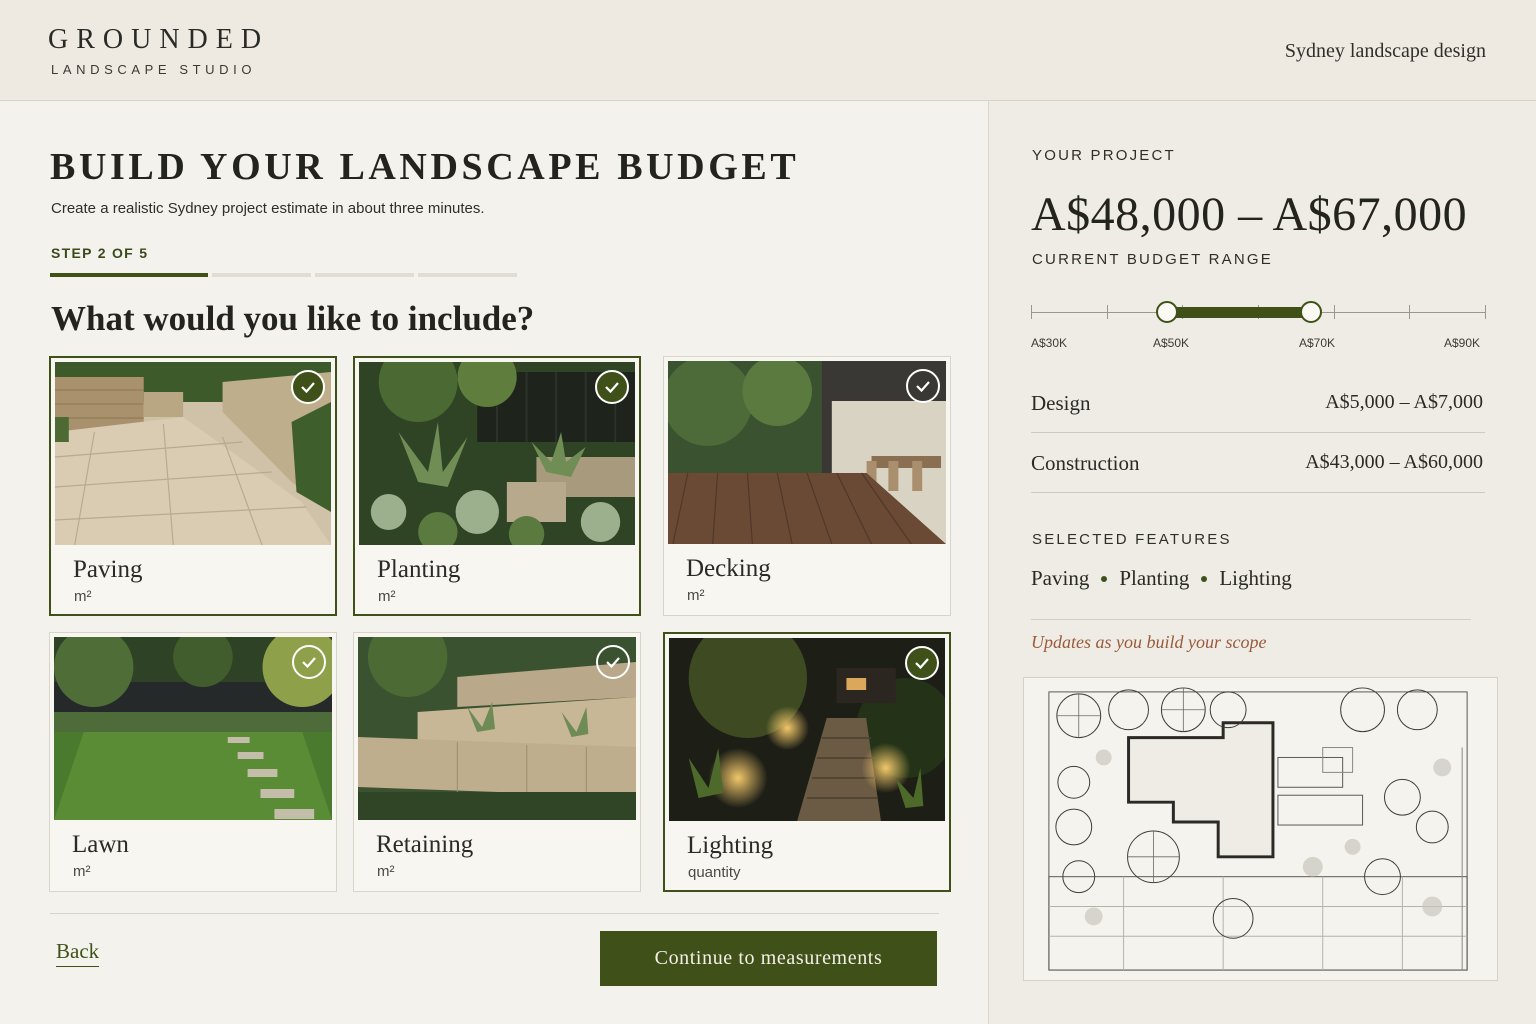  I want to click on slider-tick-label: A$50K, so click(1171, 343).